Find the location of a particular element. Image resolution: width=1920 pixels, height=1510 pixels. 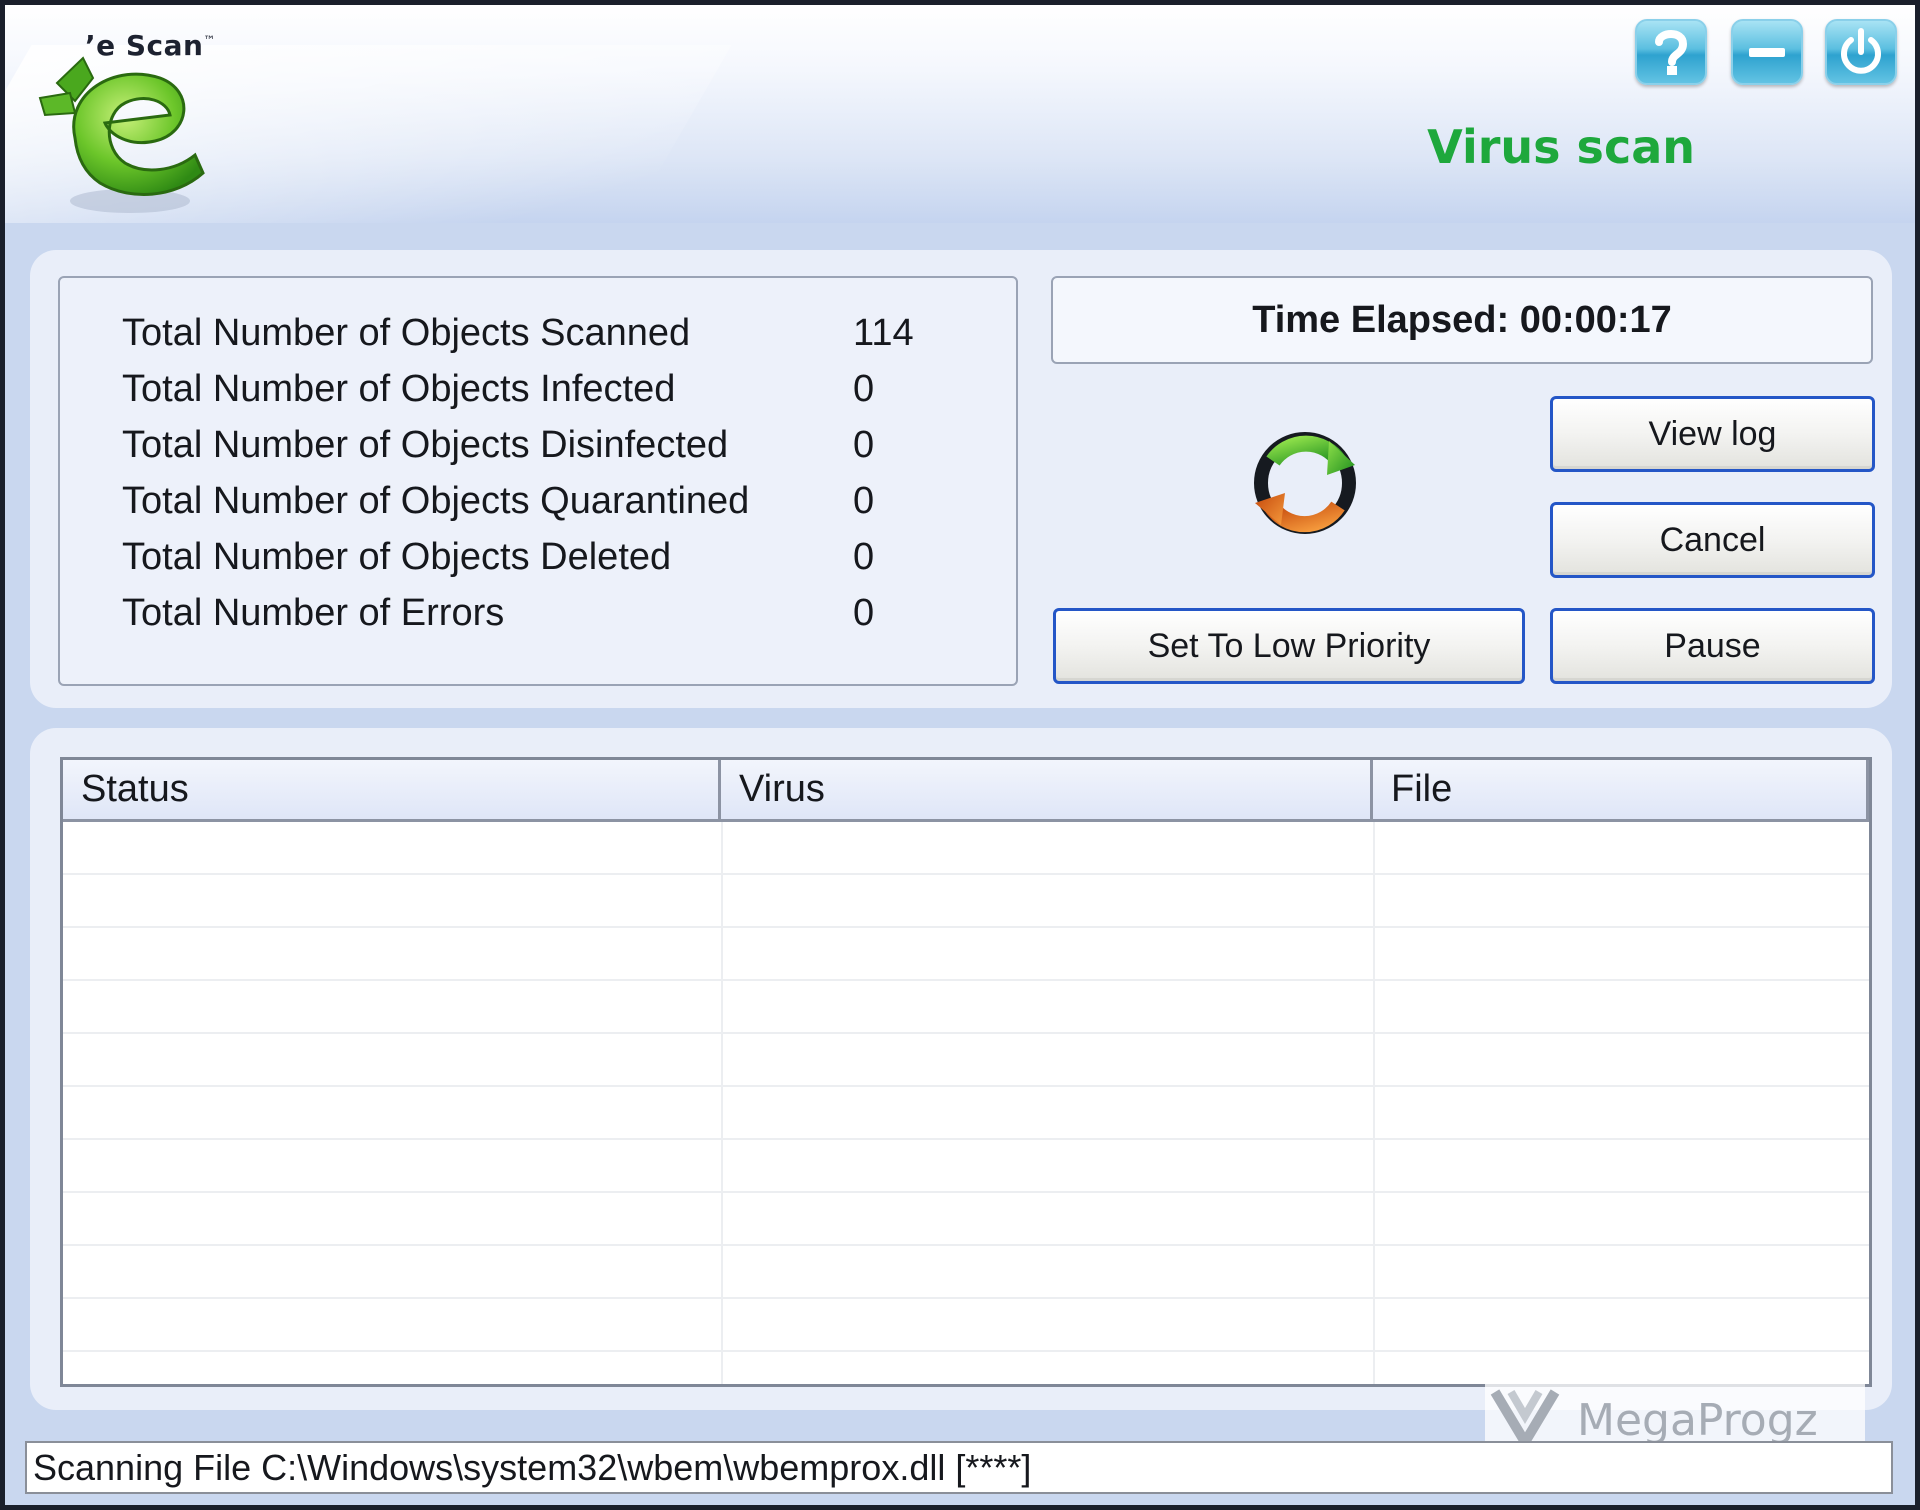

stat-infected-value: 0 is located at coordinates (864, 389).